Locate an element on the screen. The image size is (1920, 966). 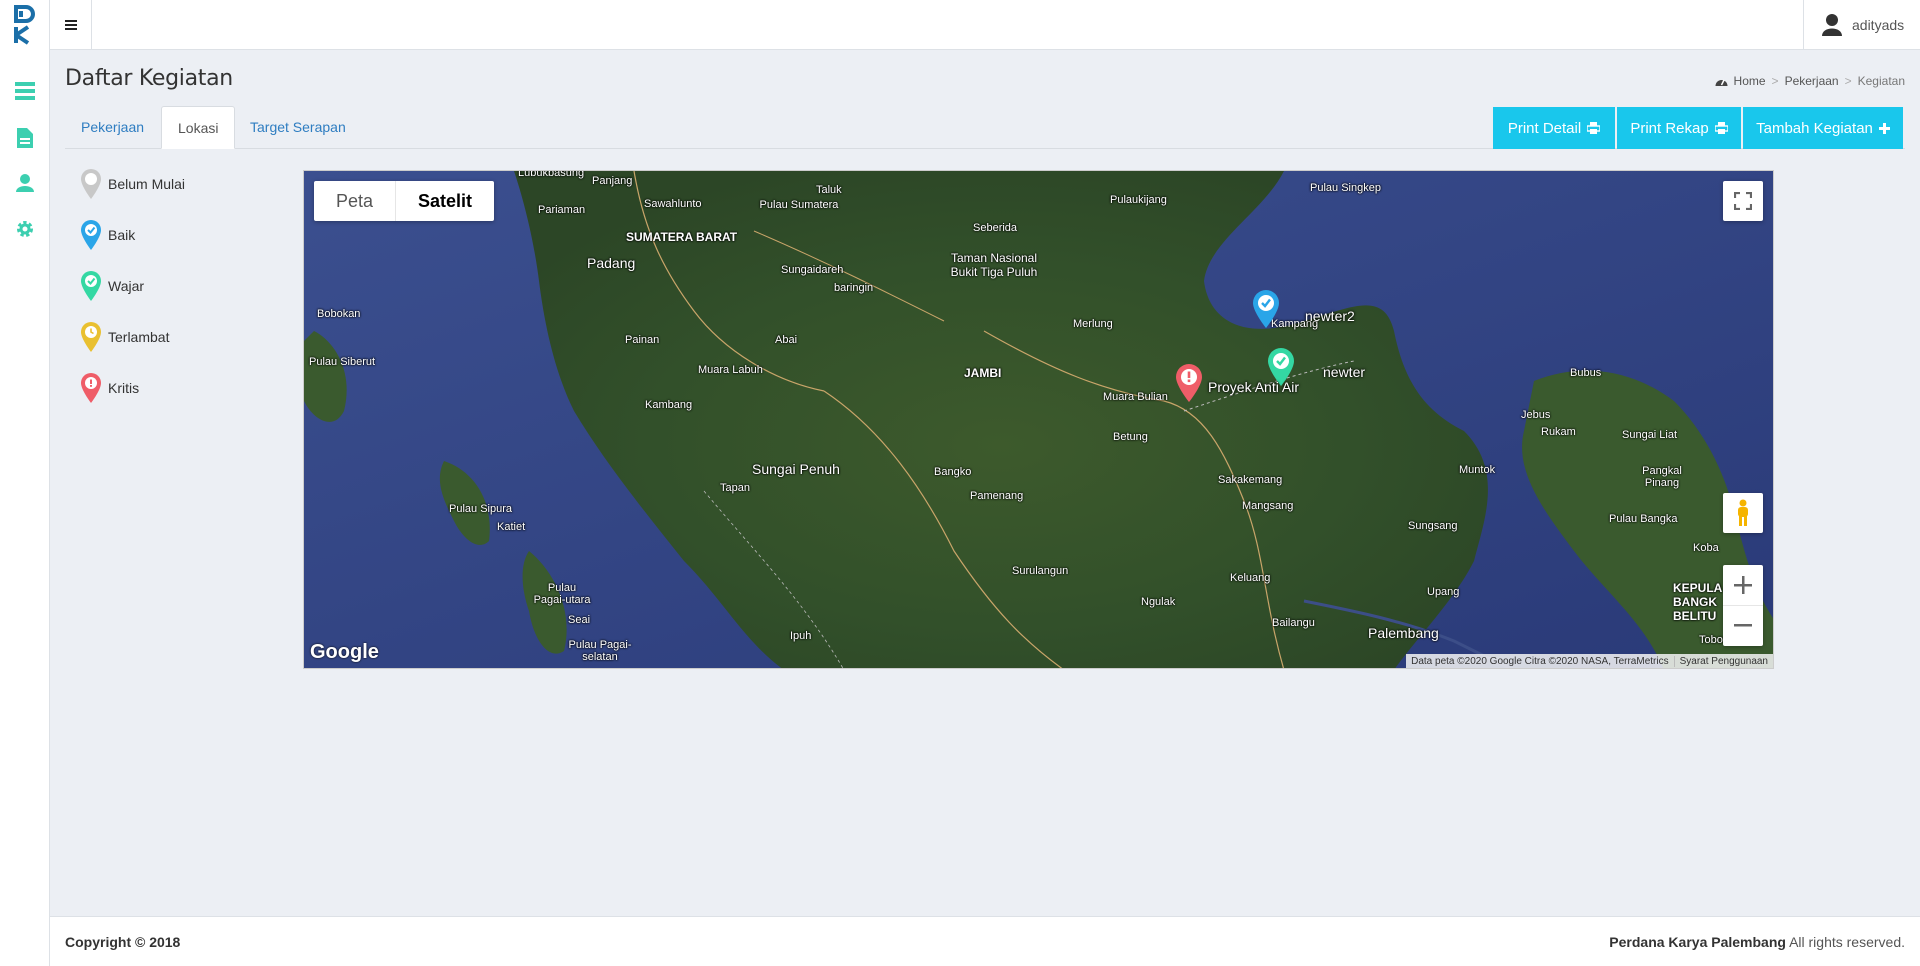
map-type-satelit-button: Satelit is located at coordinates (444, 201).